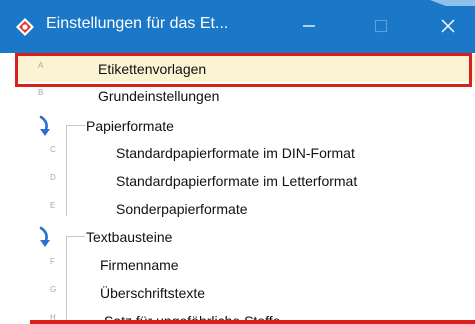  Describe the element at coordinates (235, 153) in the screenshot. I see `item-label: Standardpapierformate im DIN-Format` at that location.